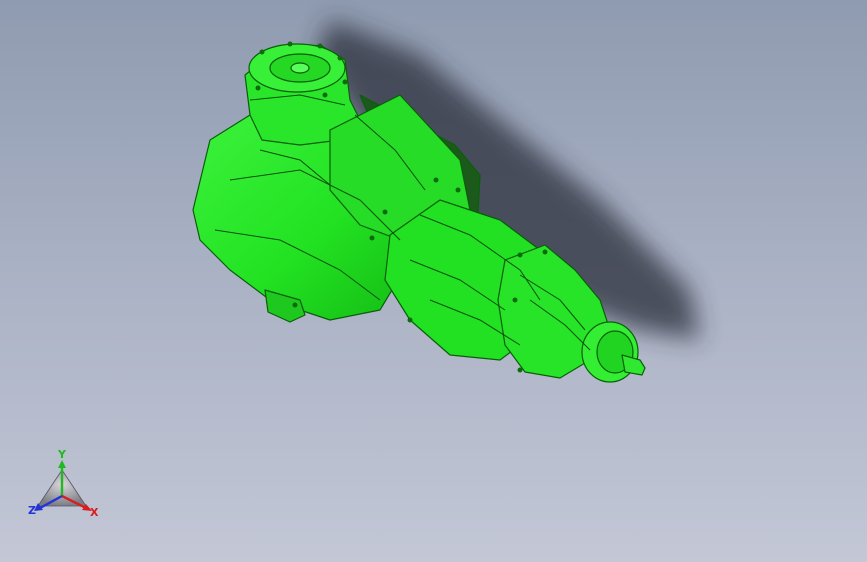 The image size is (867, 562). I want to click on y-axis-label: Y, so click(62, 454).